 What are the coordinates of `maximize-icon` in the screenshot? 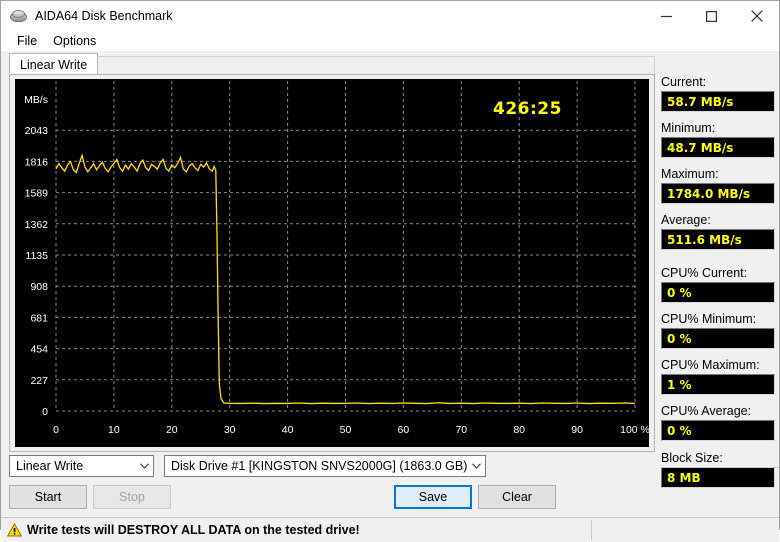 It's located at (711, 16).